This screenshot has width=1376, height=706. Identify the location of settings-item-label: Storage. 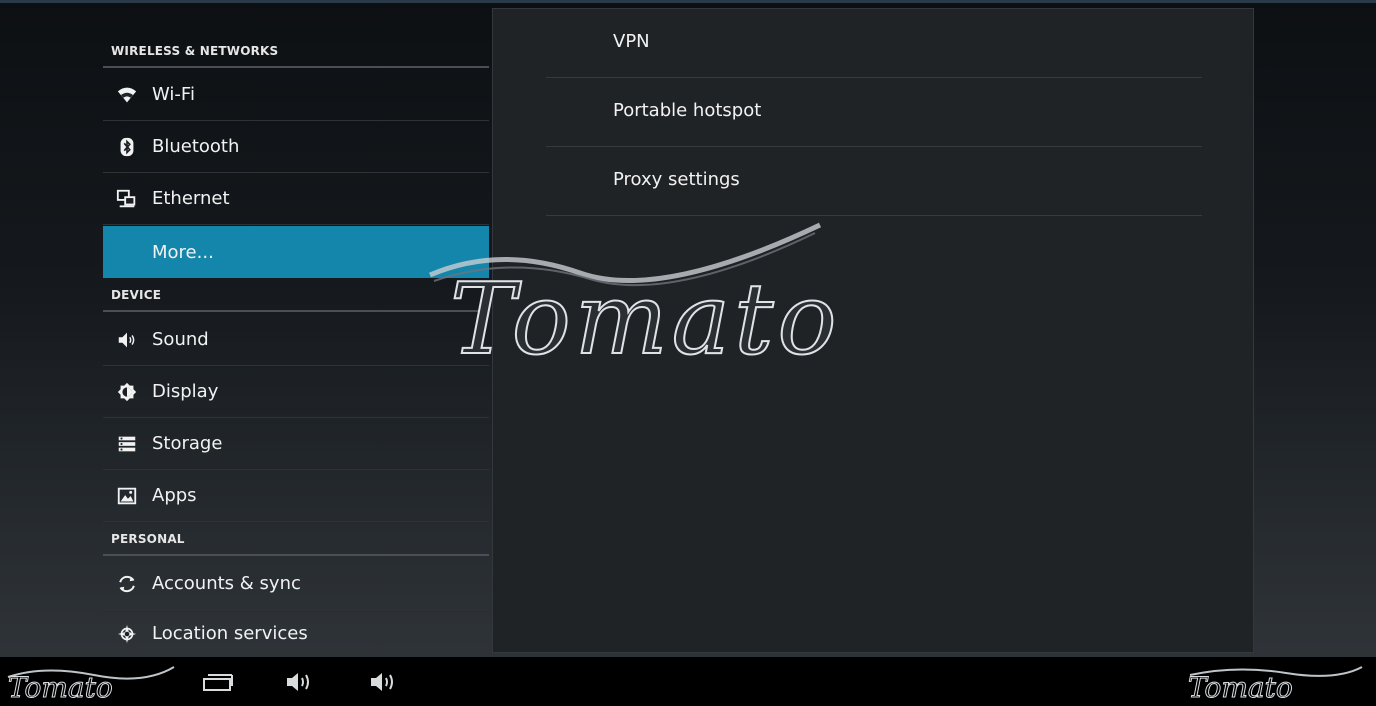
(187, 443).